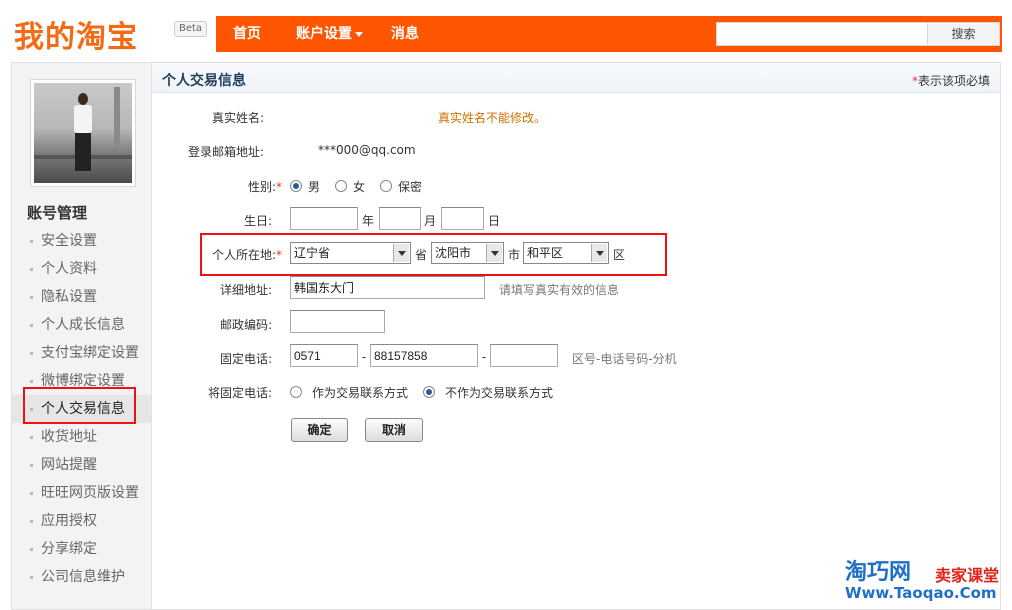 The height and width of the screenshot is (610, 1012). Describe the element at coordinates (394, 430) in the screenshot. I see `cancel-button: 取消` at that location.